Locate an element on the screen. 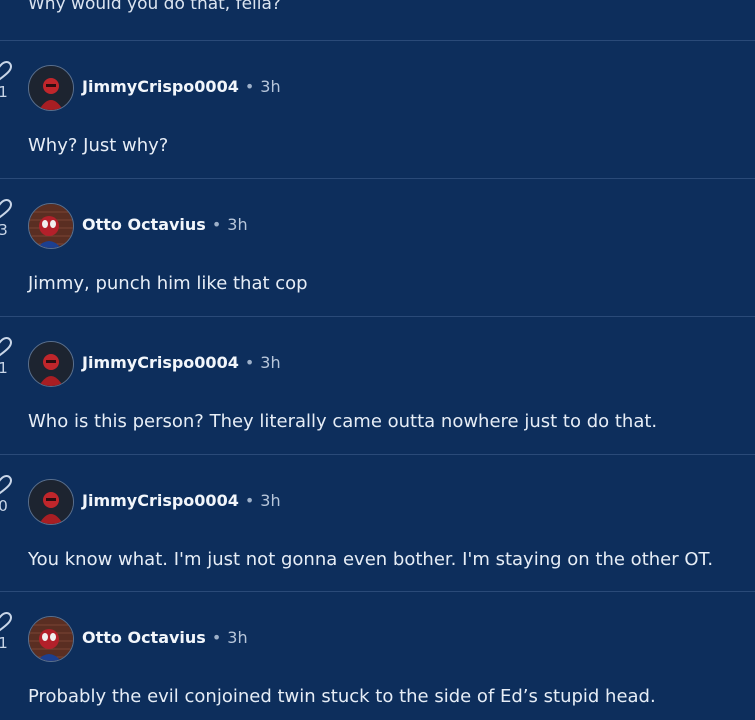 The height and width of the screenshot is (720, 755). like-count: 3 is located at coordinates (4, 230).